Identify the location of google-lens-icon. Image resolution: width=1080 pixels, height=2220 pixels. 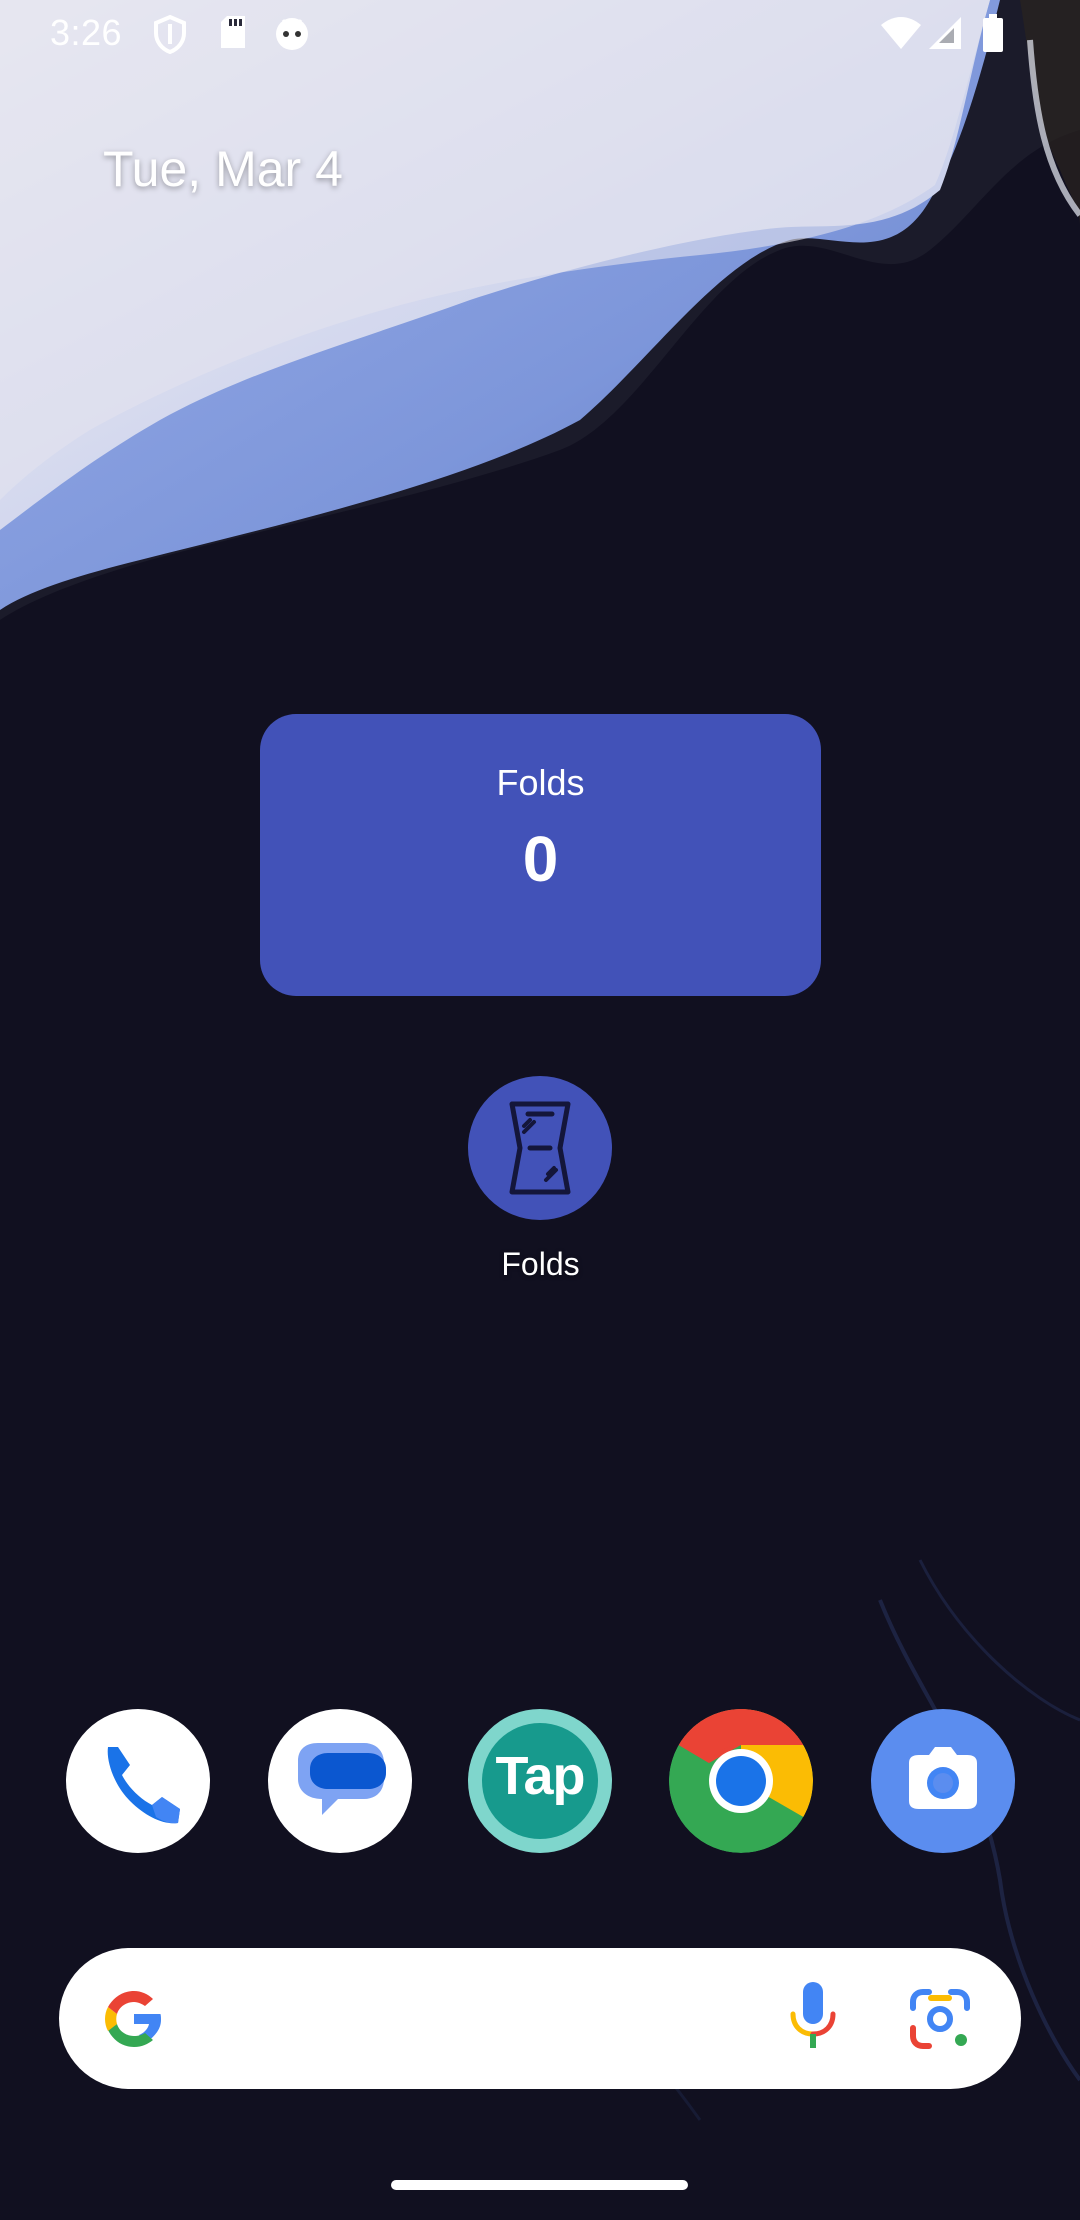
(940, 2019).